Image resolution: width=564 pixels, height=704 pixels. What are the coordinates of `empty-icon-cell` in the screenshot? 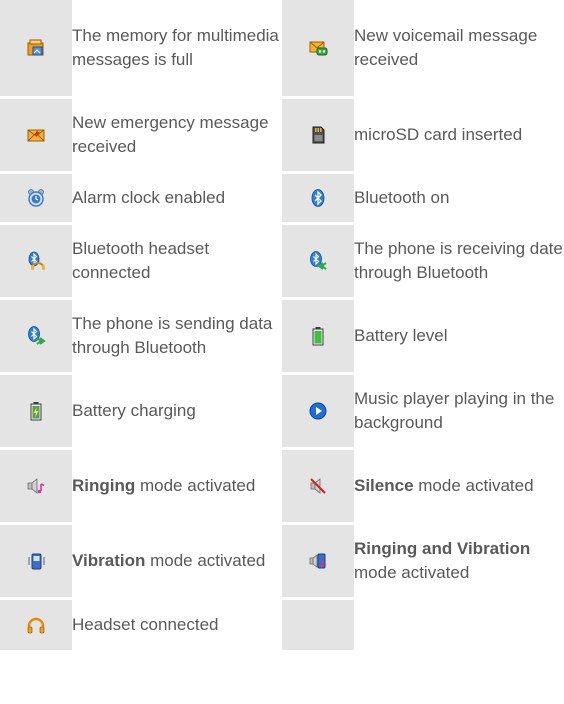 It's located at (318, 625).